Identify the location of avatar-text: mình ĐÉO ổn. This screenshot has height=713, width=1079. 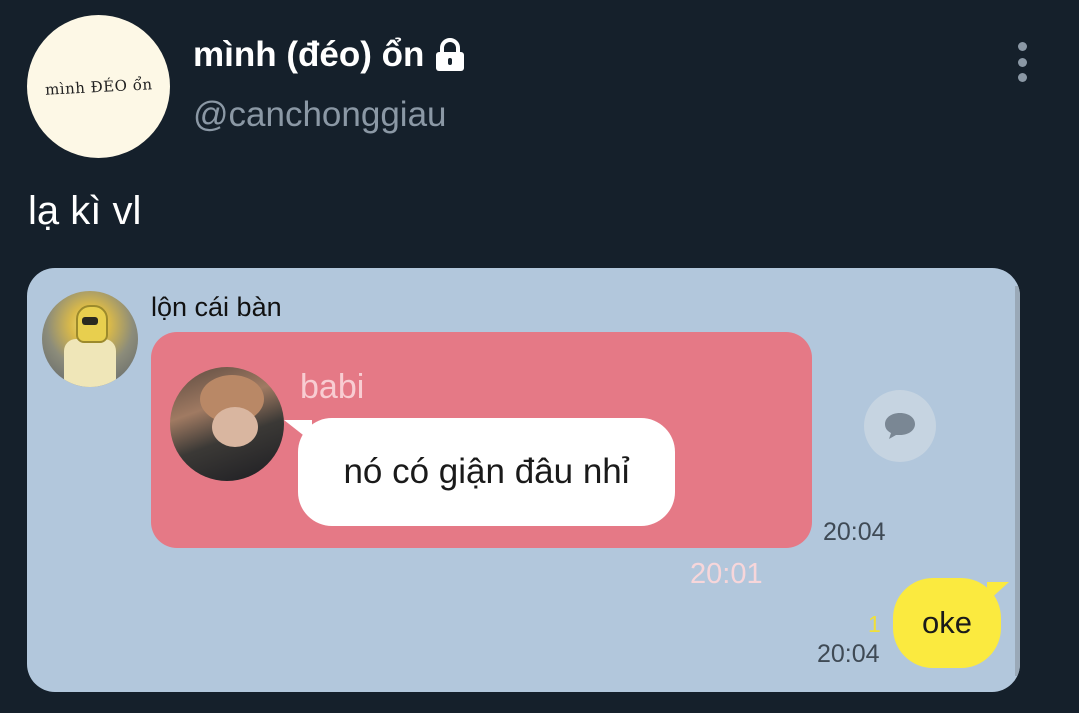
(98, 86).